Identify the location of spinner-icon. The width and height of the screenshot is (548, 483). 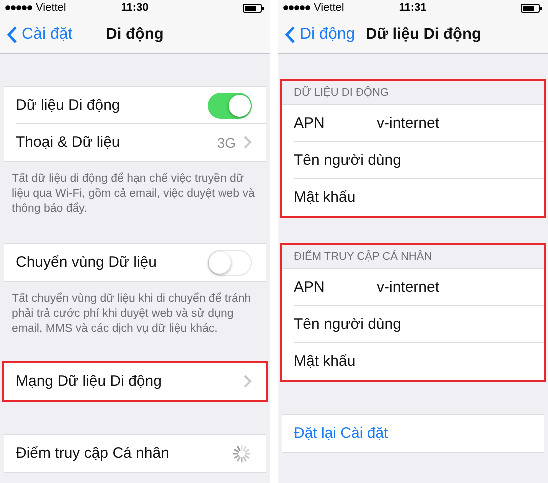
(242, 454).